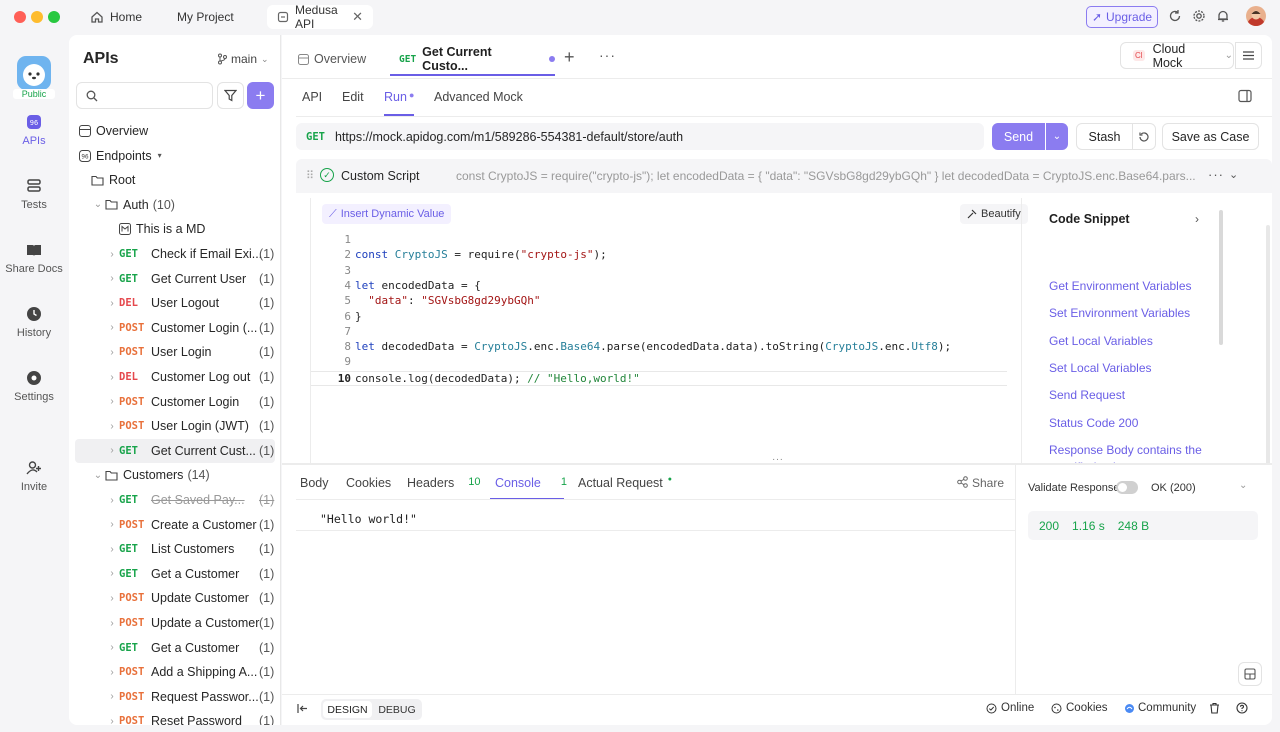 This screenshot has width=1280, height=732. I want to click on environment-selector: Cl Cloud Mock ⌄, so click(1177, 56).